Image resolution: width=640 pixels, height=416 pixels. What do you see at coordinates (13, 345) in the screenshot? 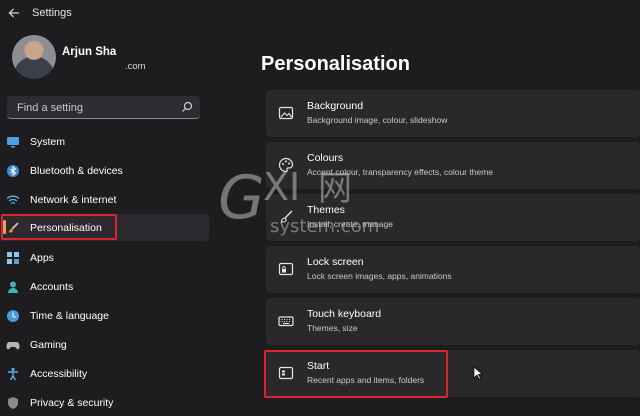
I see `gamepad-icon` at bounding box center [13, 345].